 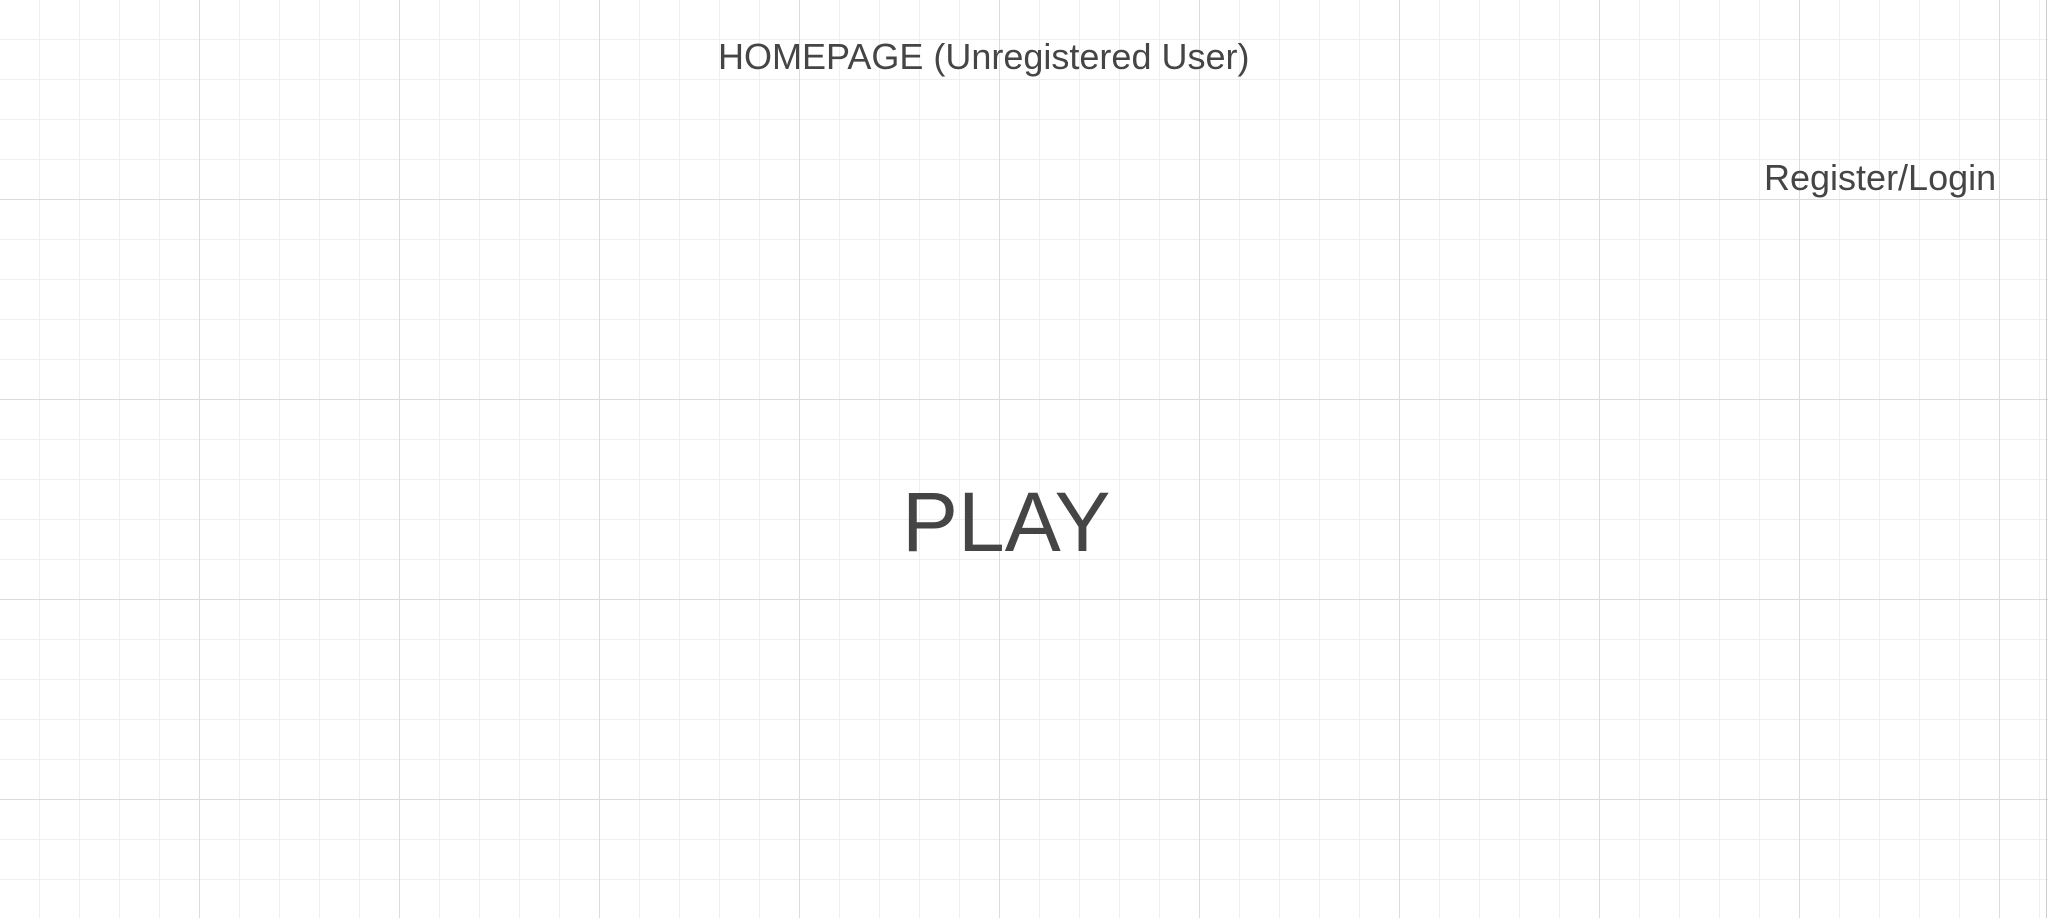 What do you see at coordinates (984, 56) in the screenshot?
I see `page-title: HOMEPAGE (Unregistered User)` at bounding box center [984, 56].